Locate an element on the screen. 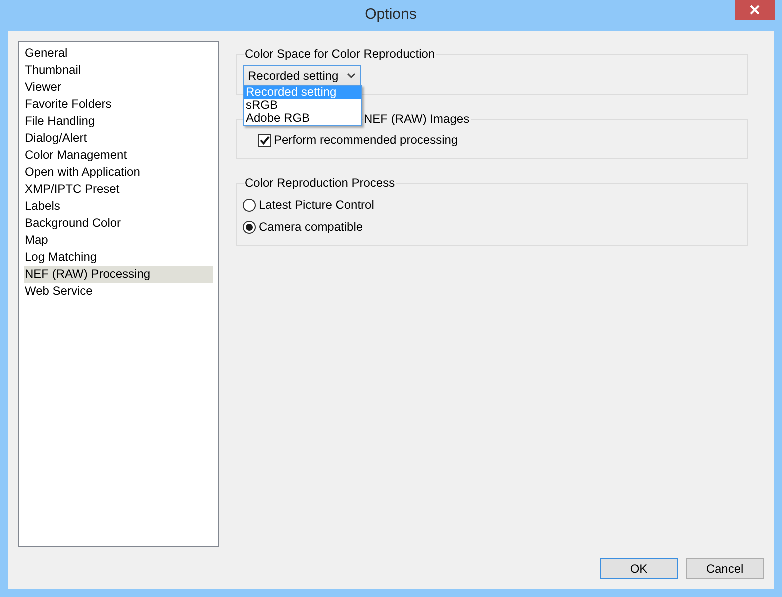 This screenshot has height=597, width=782. sidebar-item: File Handling is located at coordinates (118, 121).